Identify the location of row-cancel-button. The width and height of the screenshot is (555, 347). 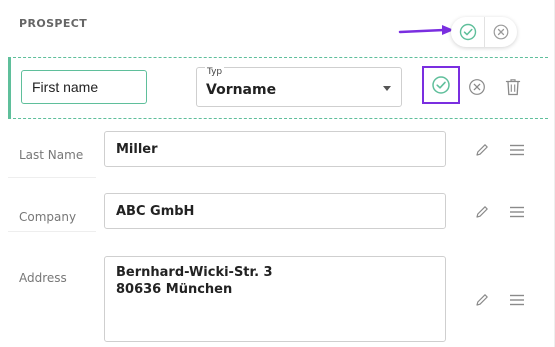
(477, 87).